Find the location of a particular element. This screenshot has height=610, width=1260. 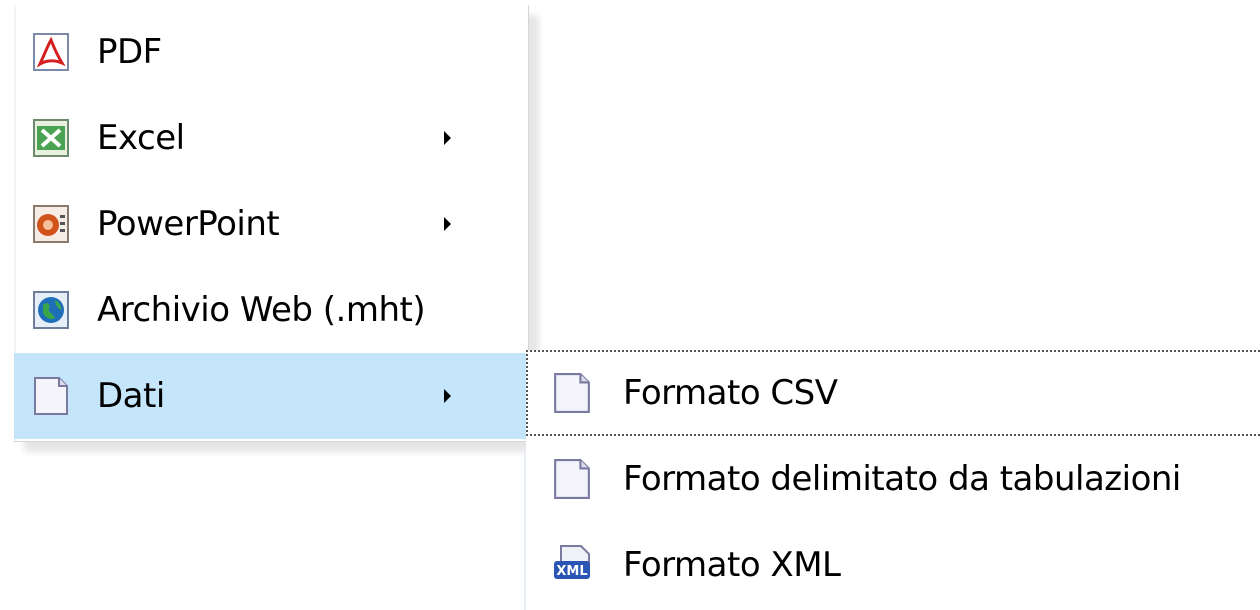

menu-item-label: Archivio Web (.mht) is located at coordinates (261, 310).